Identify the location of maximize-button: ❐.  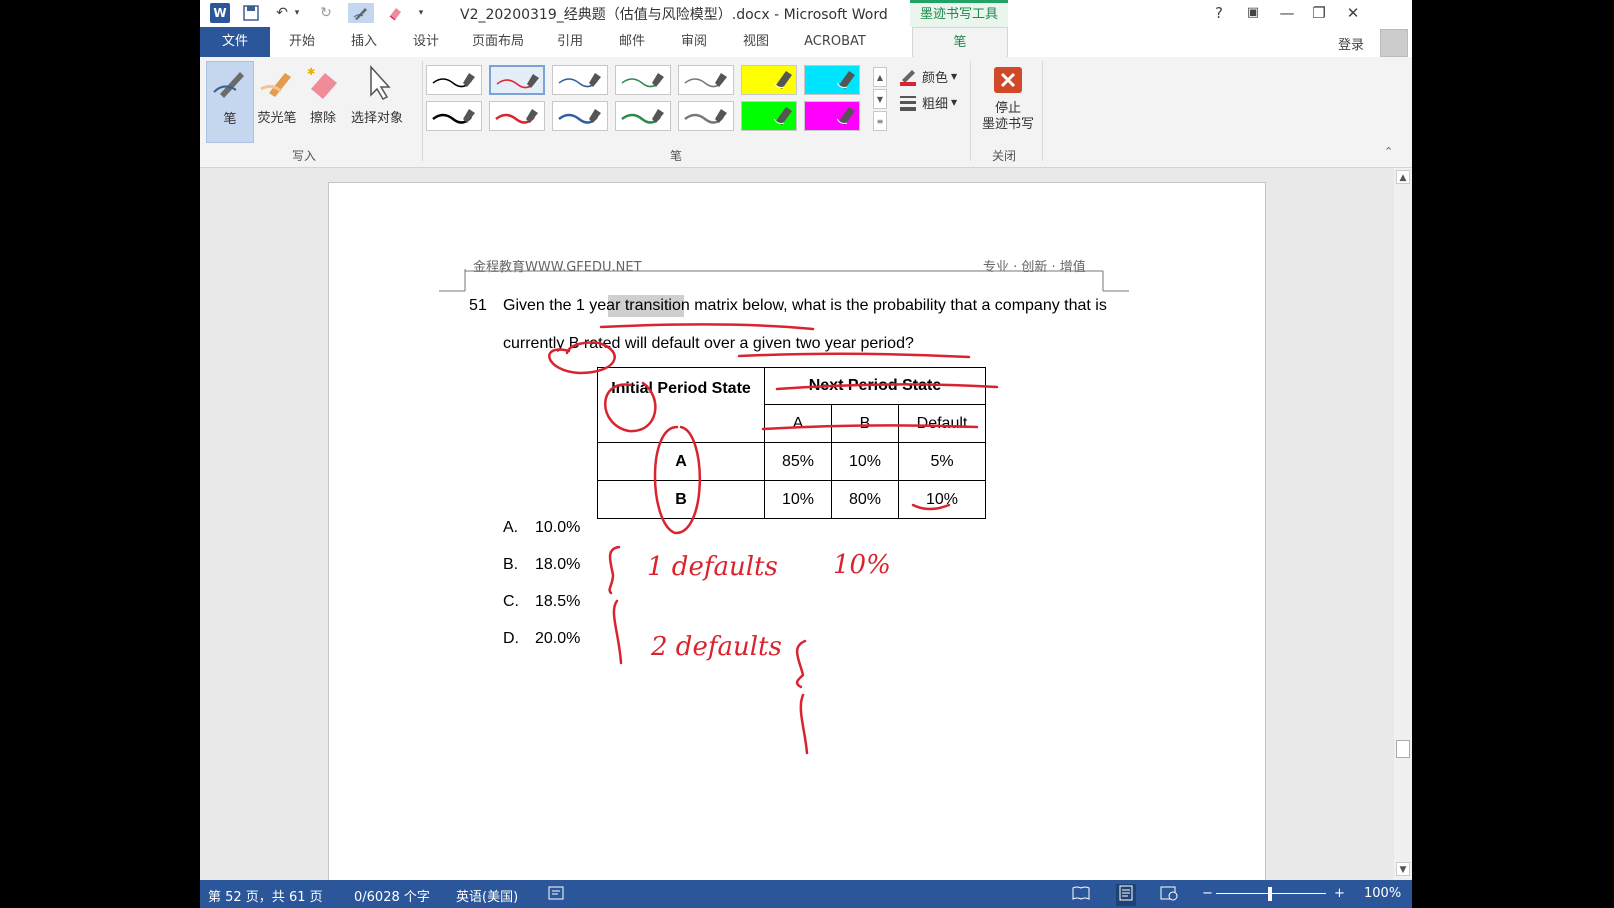
(1319, 13).